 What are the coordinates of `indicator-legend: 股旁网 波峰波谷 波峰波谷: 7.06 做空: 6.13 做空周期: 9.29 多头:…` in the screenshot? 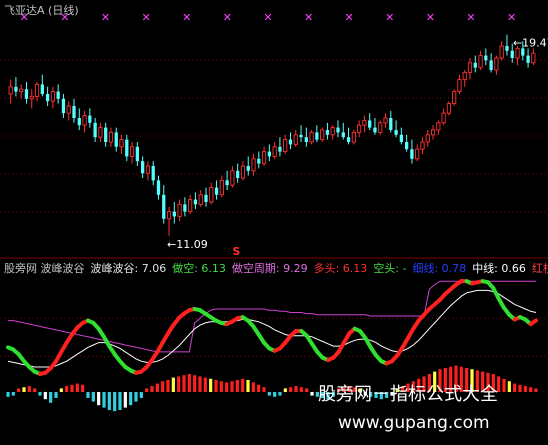 It's located at (276, 268).